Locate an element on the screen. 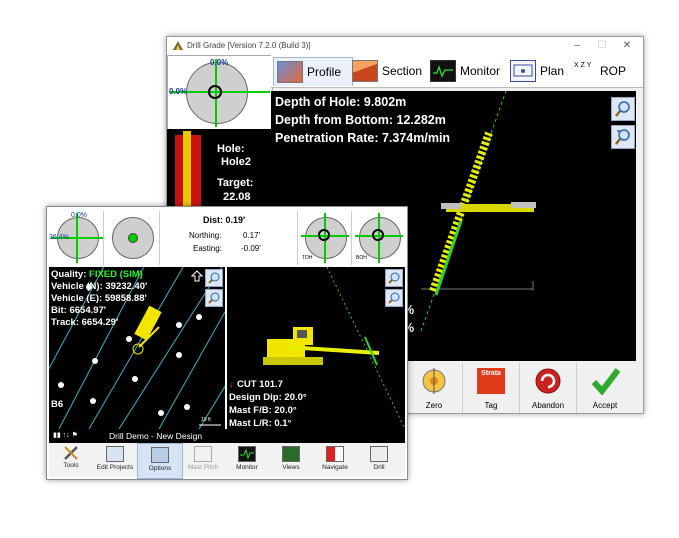  northing-label: Northing: is located at coordinates (205, 235).